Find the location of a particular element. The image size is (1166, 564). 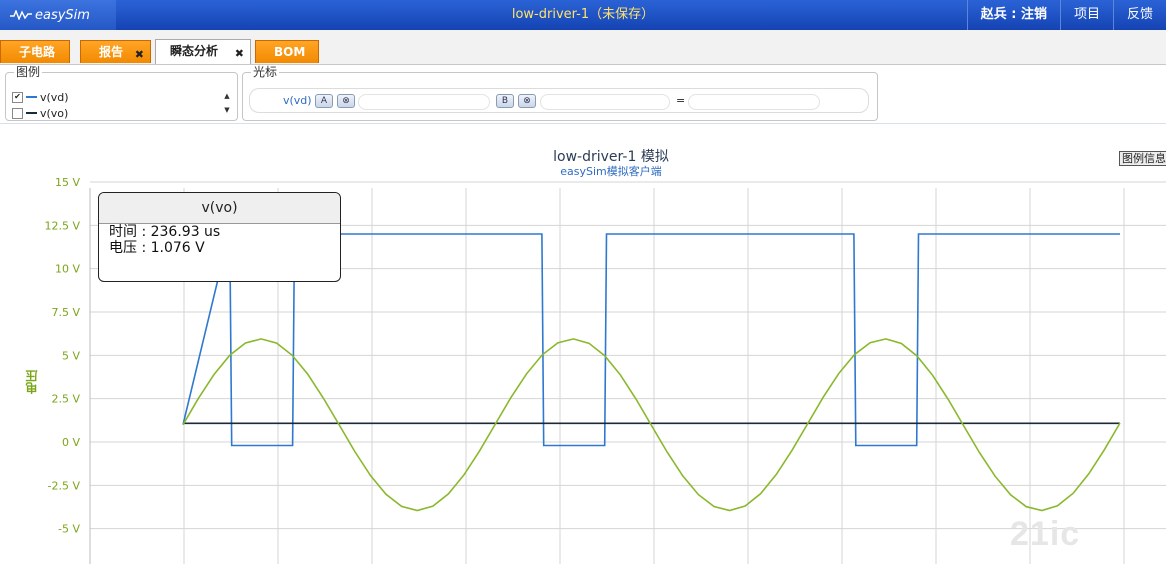

y-tick-label: 10 V is located at coordinates (67, 269).